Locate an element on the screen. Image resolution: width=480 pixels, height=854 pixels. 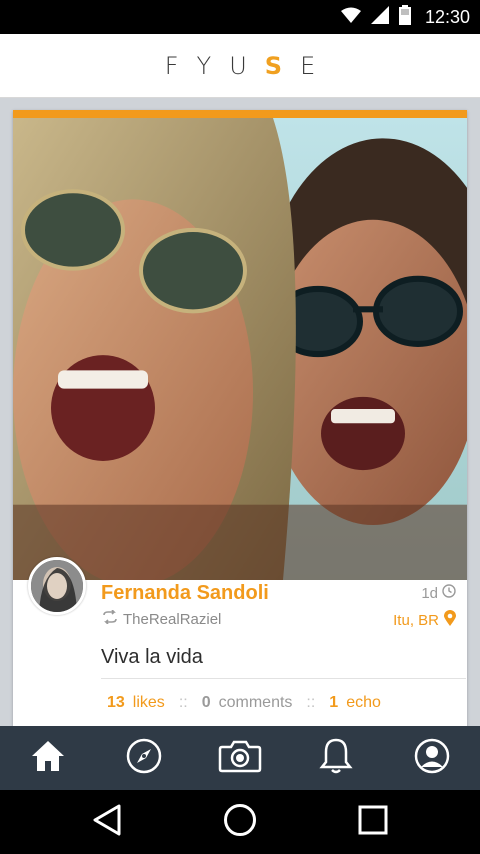
app-logo: FYU S E is located at coordinates (240, 66).